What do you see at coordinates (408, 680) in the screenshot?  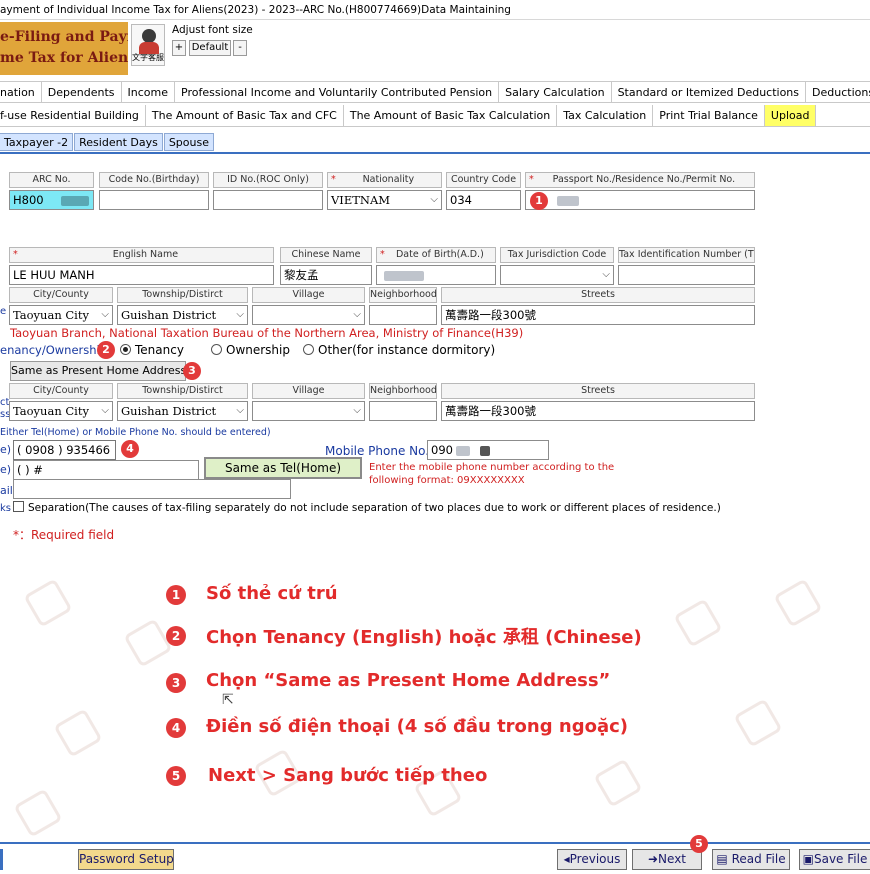 I see `annotation-text-3: Chọn “Same as Present Home Address”` at bounding box center [408, 680].